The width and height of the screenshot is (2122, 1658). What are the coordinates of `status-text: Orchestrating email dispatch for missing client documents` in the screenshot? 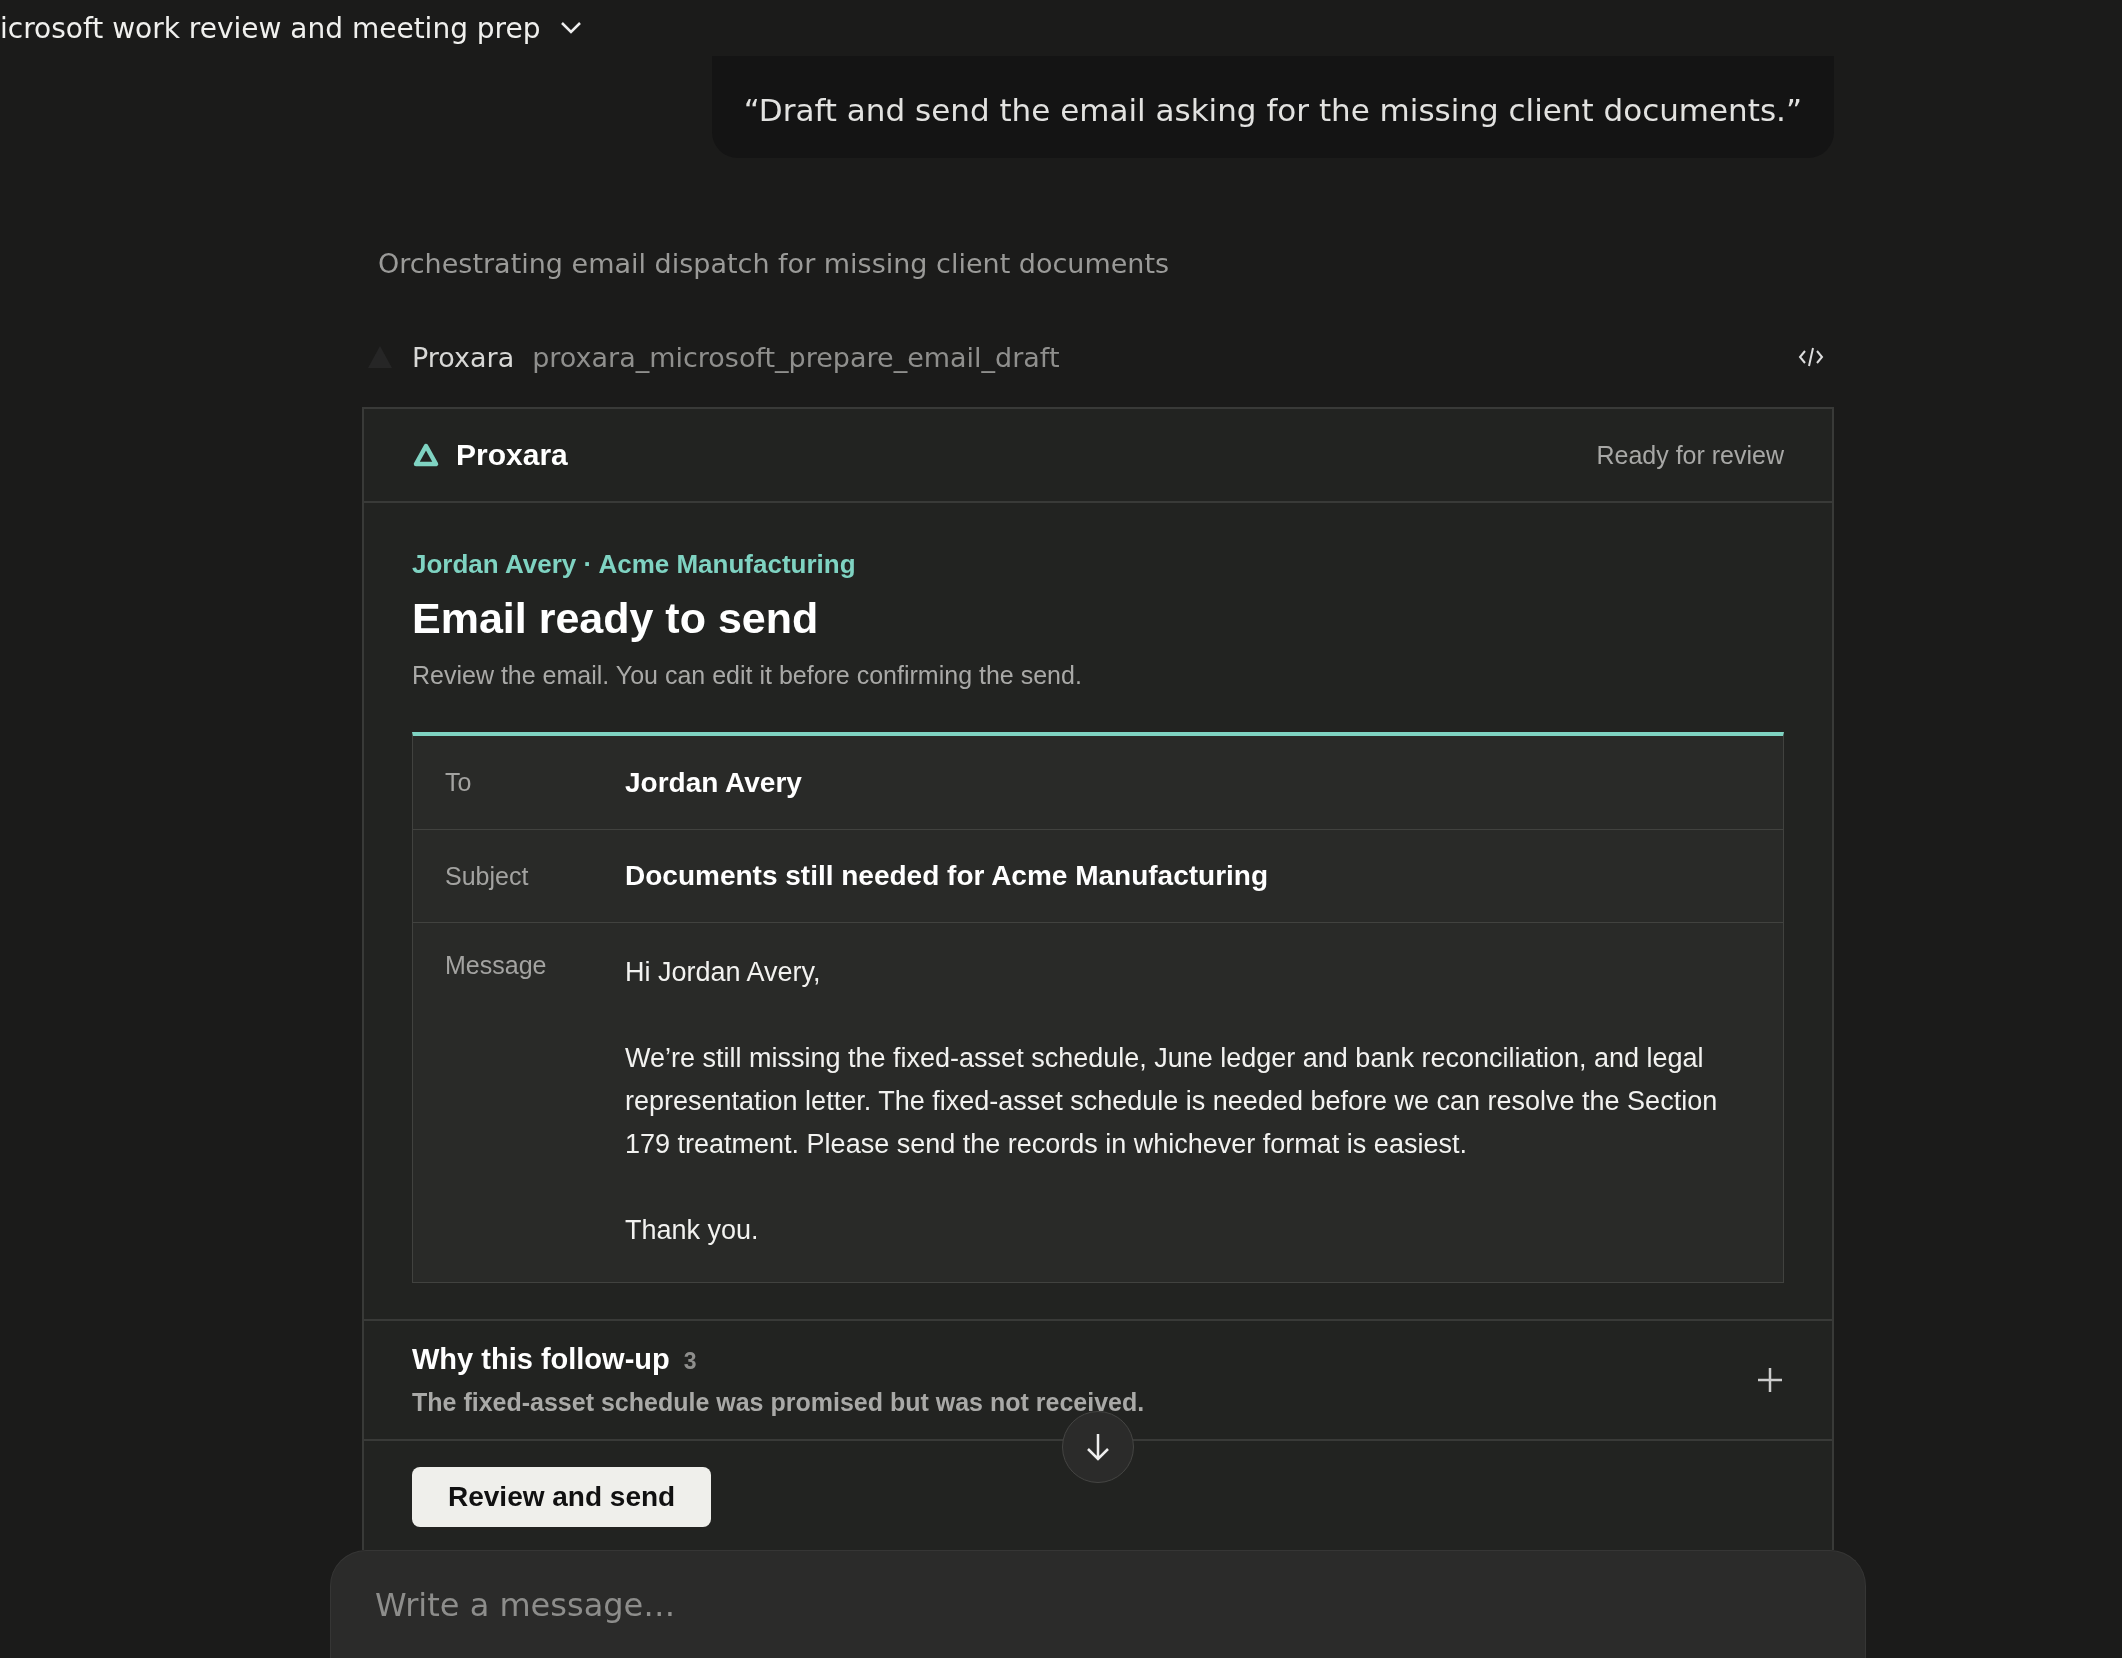 It's located at (774, 263).